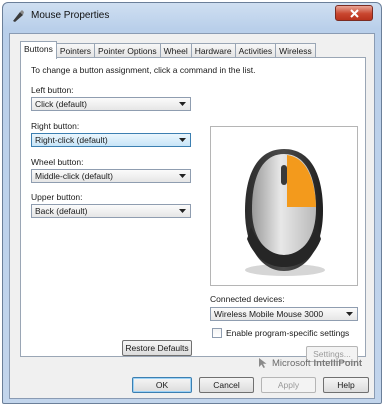  I want to click on window-title: Mouse Properties, so click(70, 15).